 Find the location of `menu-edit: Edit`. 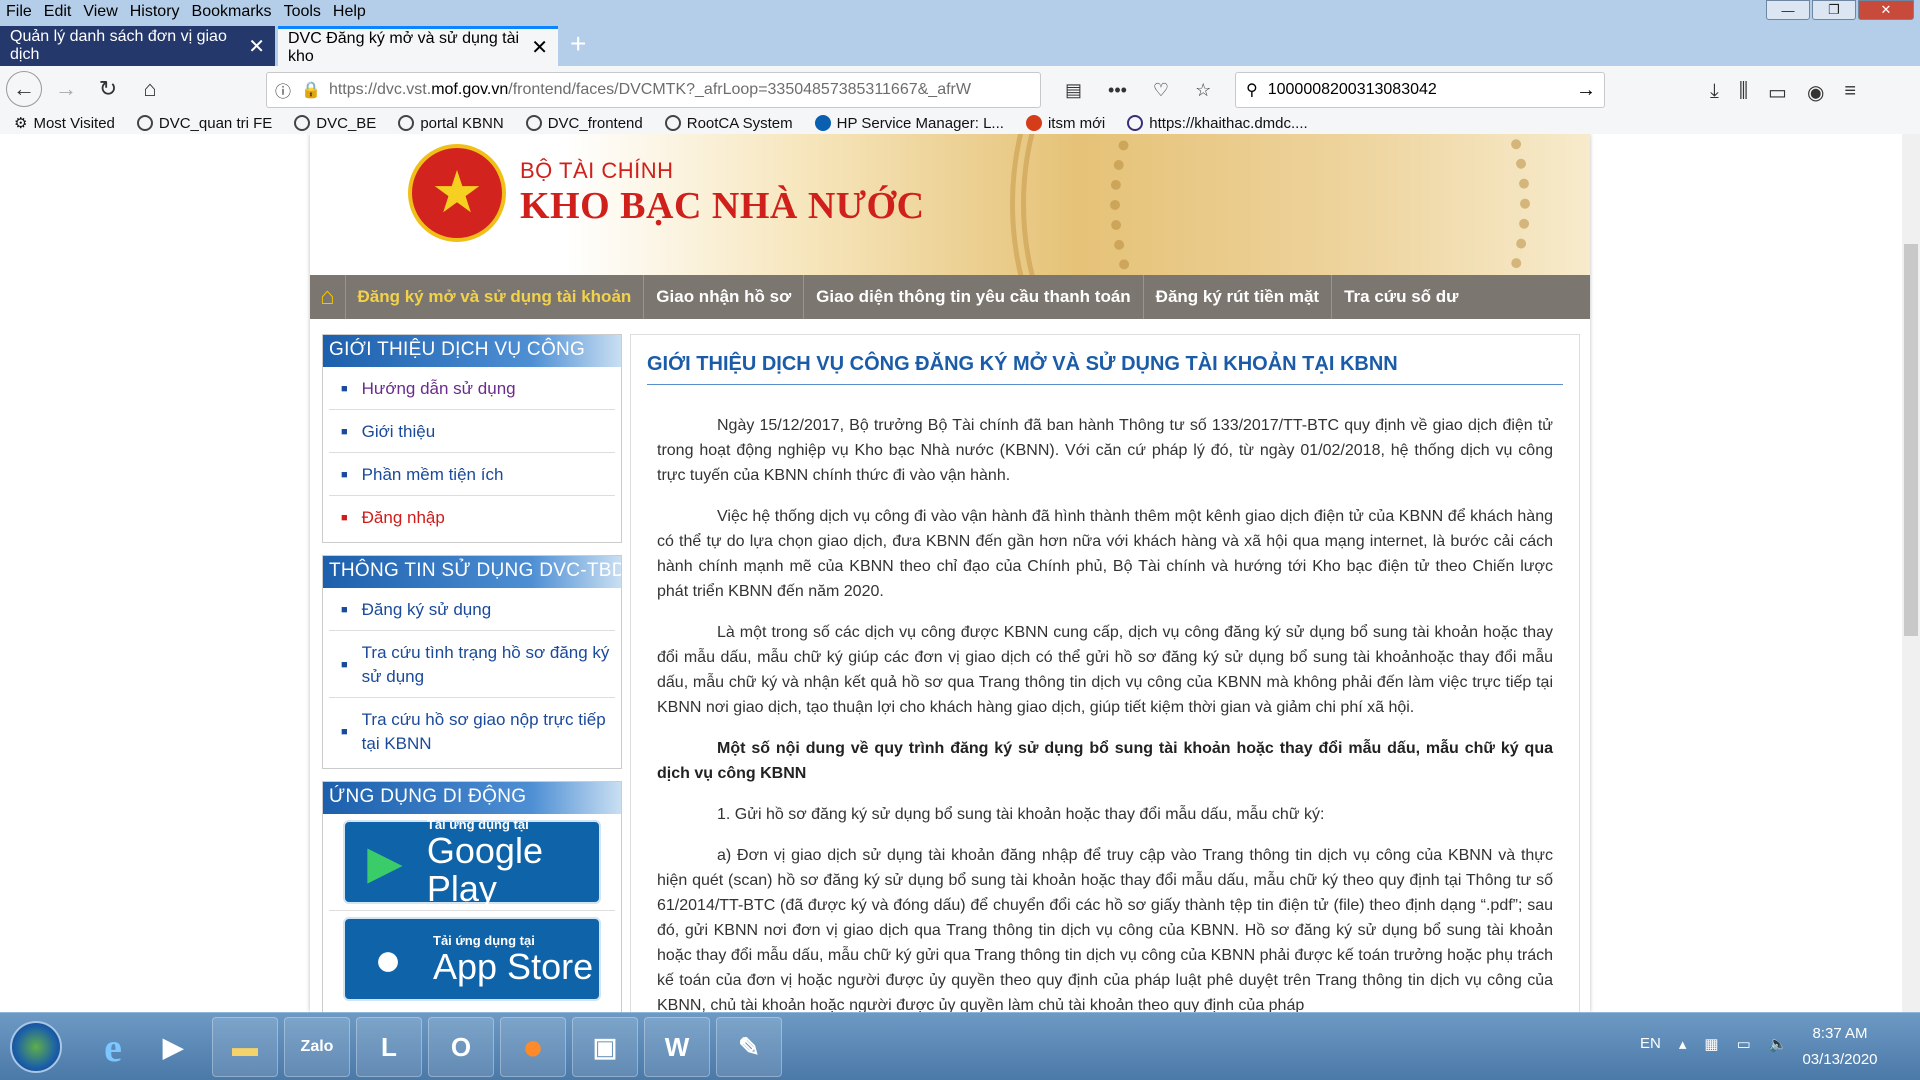

menu-edit: Edit is located at coordinates (58, 12).